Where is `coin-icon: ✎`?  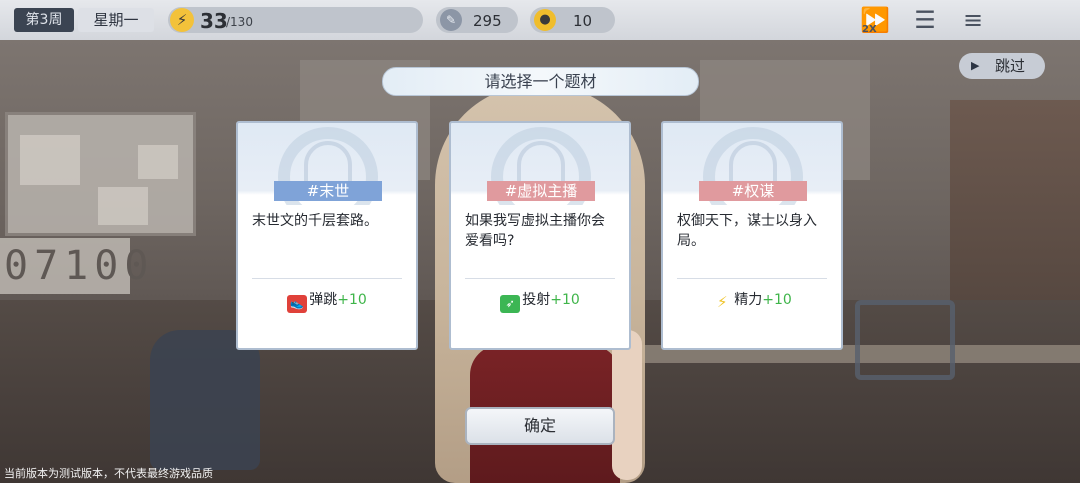 coin-icon: ✎ is located at coordinates (451, 20).